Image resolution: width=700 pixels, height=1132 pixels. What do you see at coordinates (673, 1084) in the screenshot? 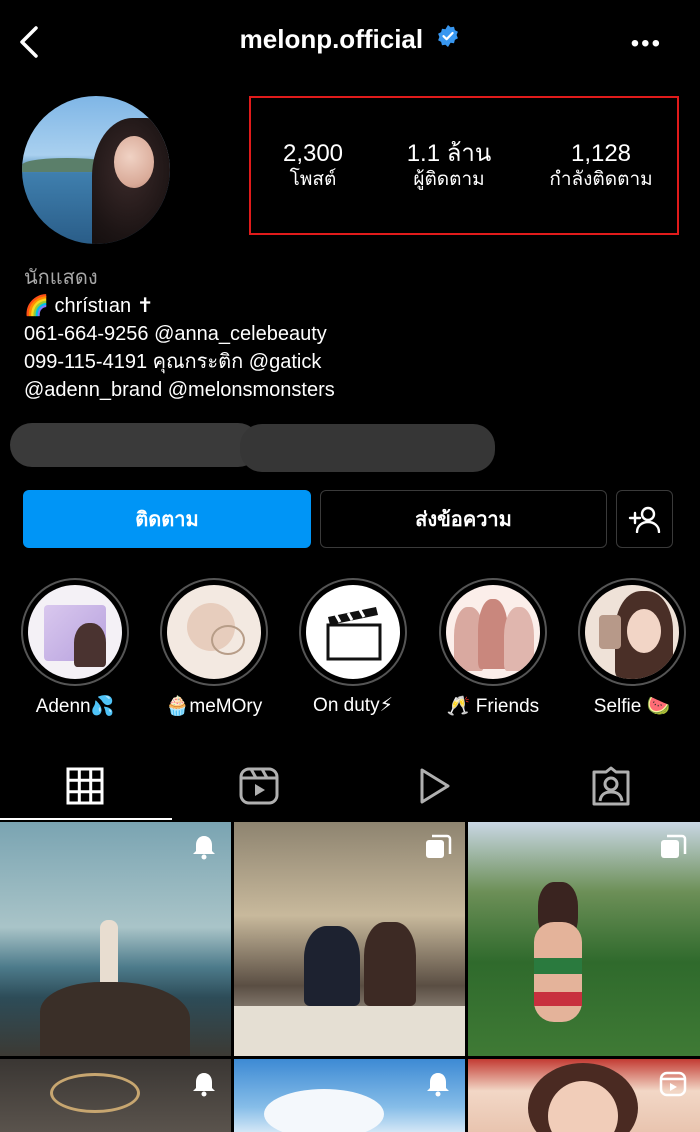
I see `reels-badge-icon` at bounding box center [673, 1084].